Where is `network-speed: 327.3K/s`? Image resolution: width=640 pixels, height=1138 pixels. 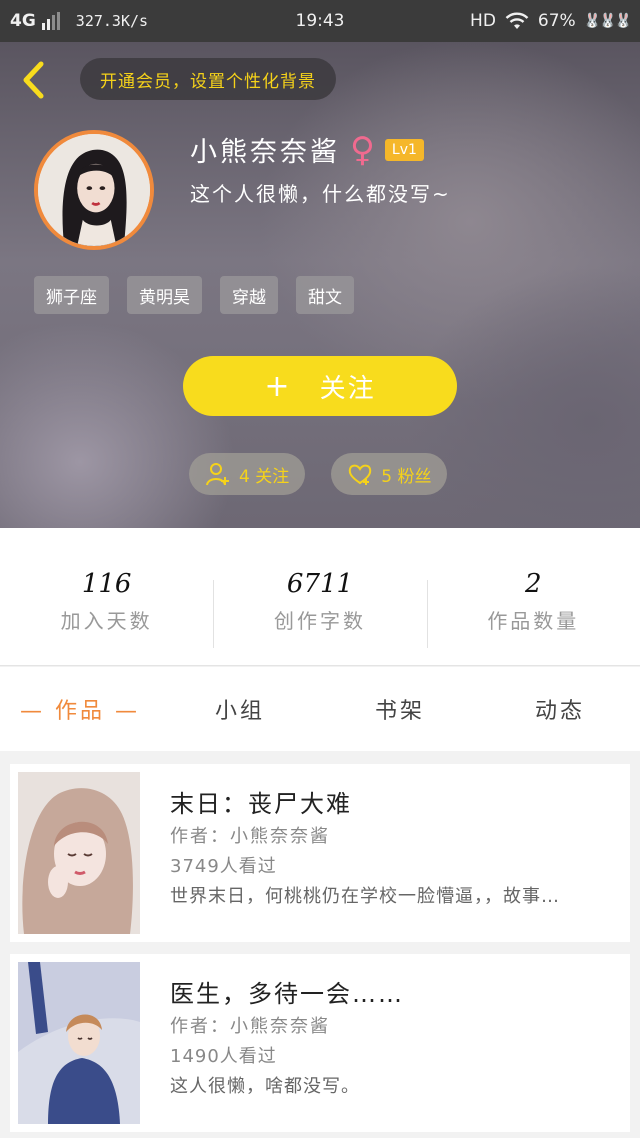
network-speed: 327.3K/s is located at coordinates (112, 21).